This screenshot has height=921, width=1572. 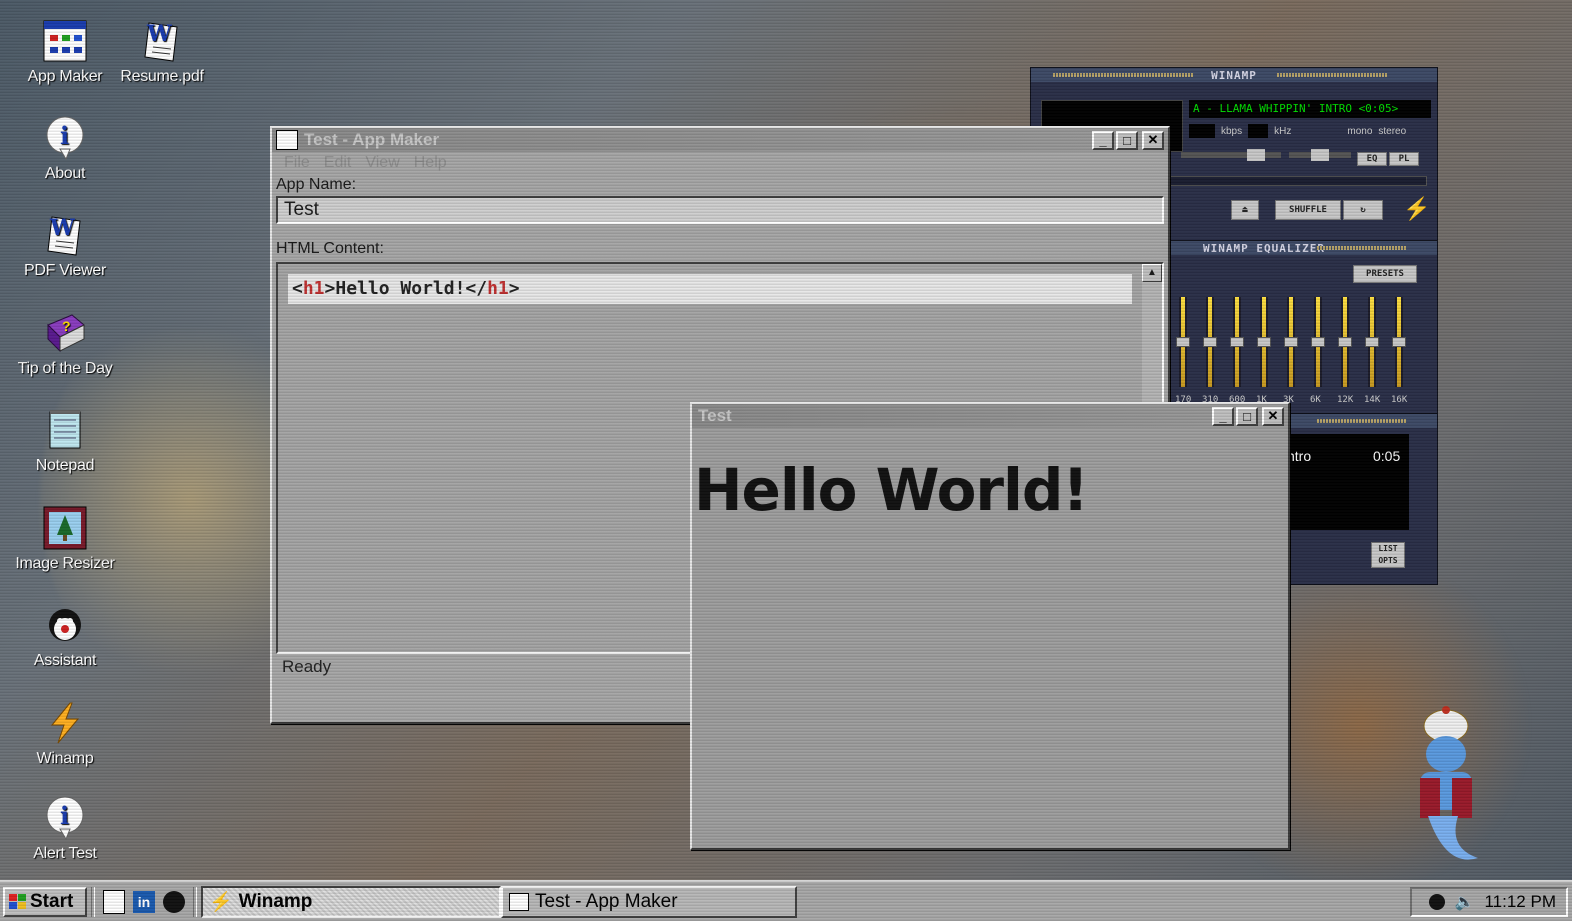 I want to click on list-opts-button: LIST OPTS, so click(x=1388, y=555).